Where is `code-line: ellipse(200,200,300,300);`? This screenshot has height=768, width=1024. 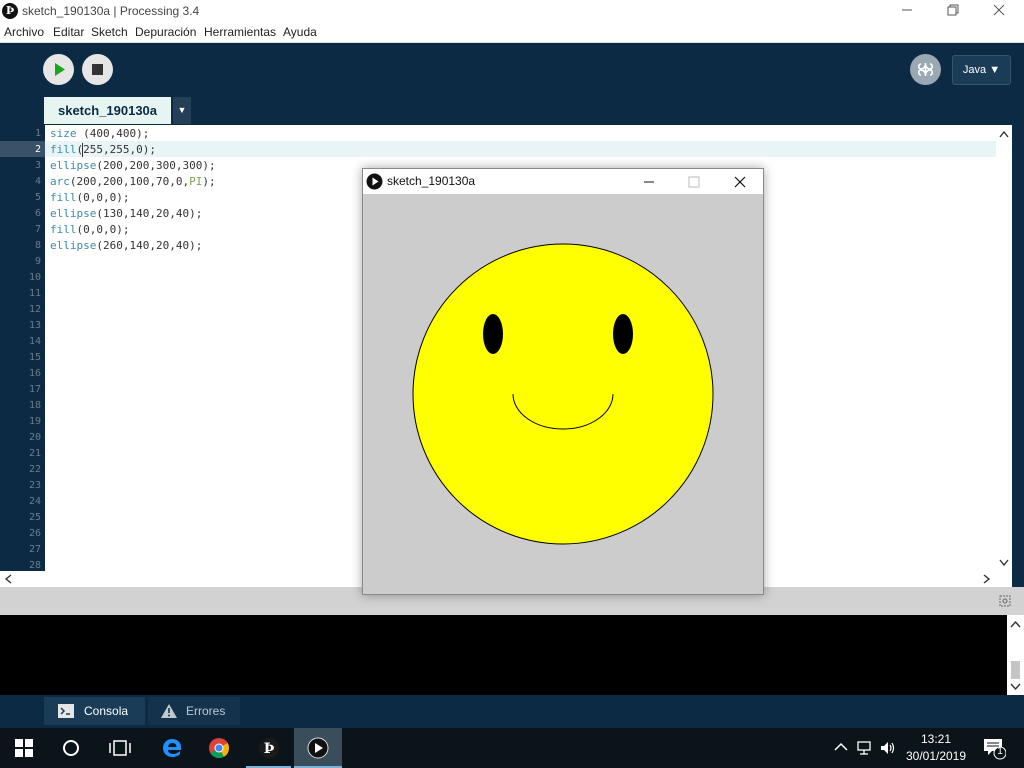
code-line: ellipse(200,200,300,300); is located at coordinates (133, 165).